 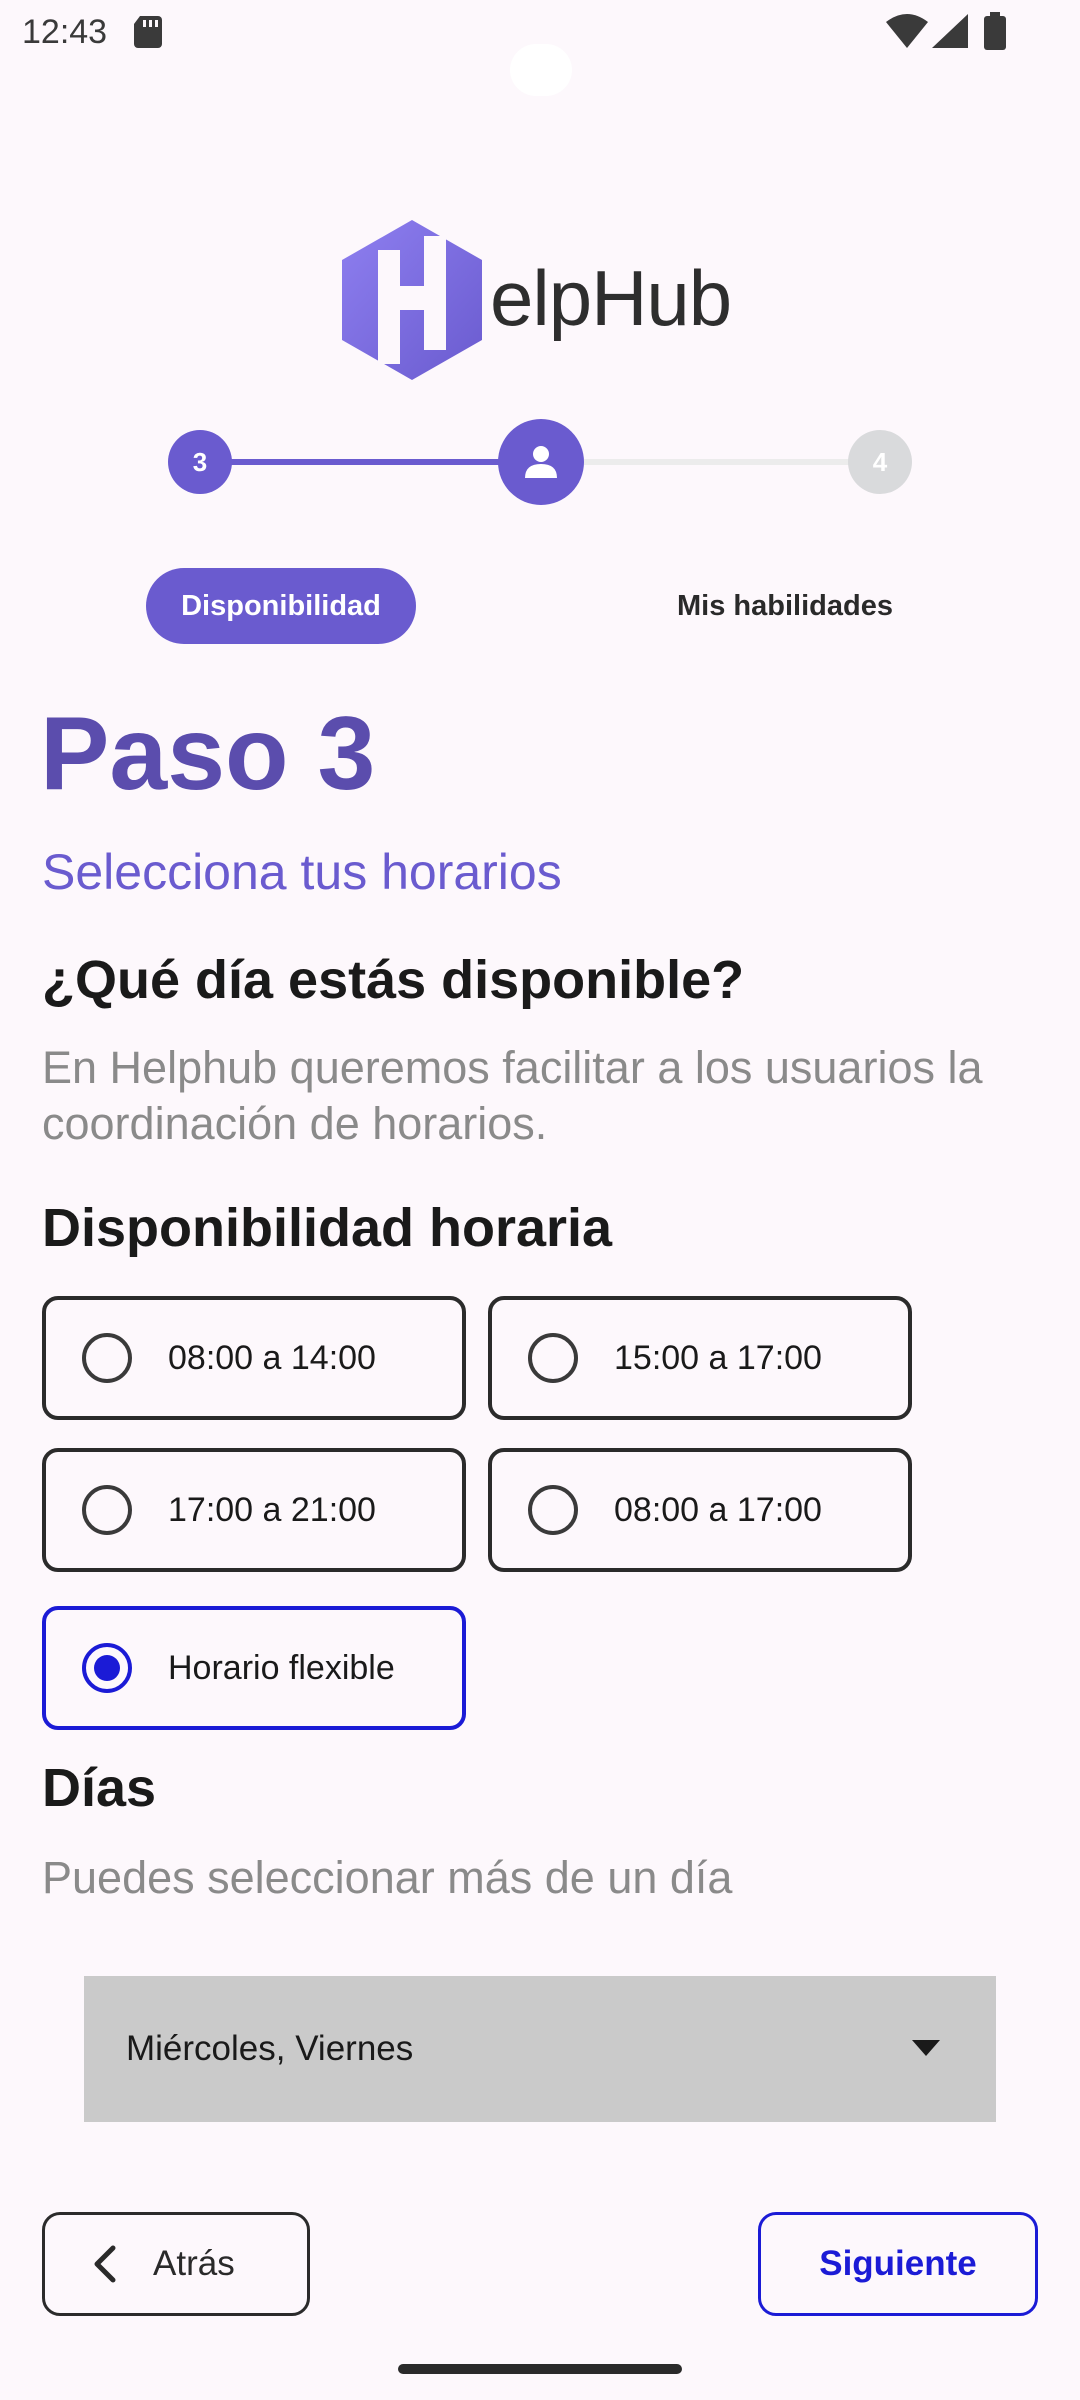 I want to click on question-heading: ¿Qué día estás disponible?, so click(x=393, y=980).